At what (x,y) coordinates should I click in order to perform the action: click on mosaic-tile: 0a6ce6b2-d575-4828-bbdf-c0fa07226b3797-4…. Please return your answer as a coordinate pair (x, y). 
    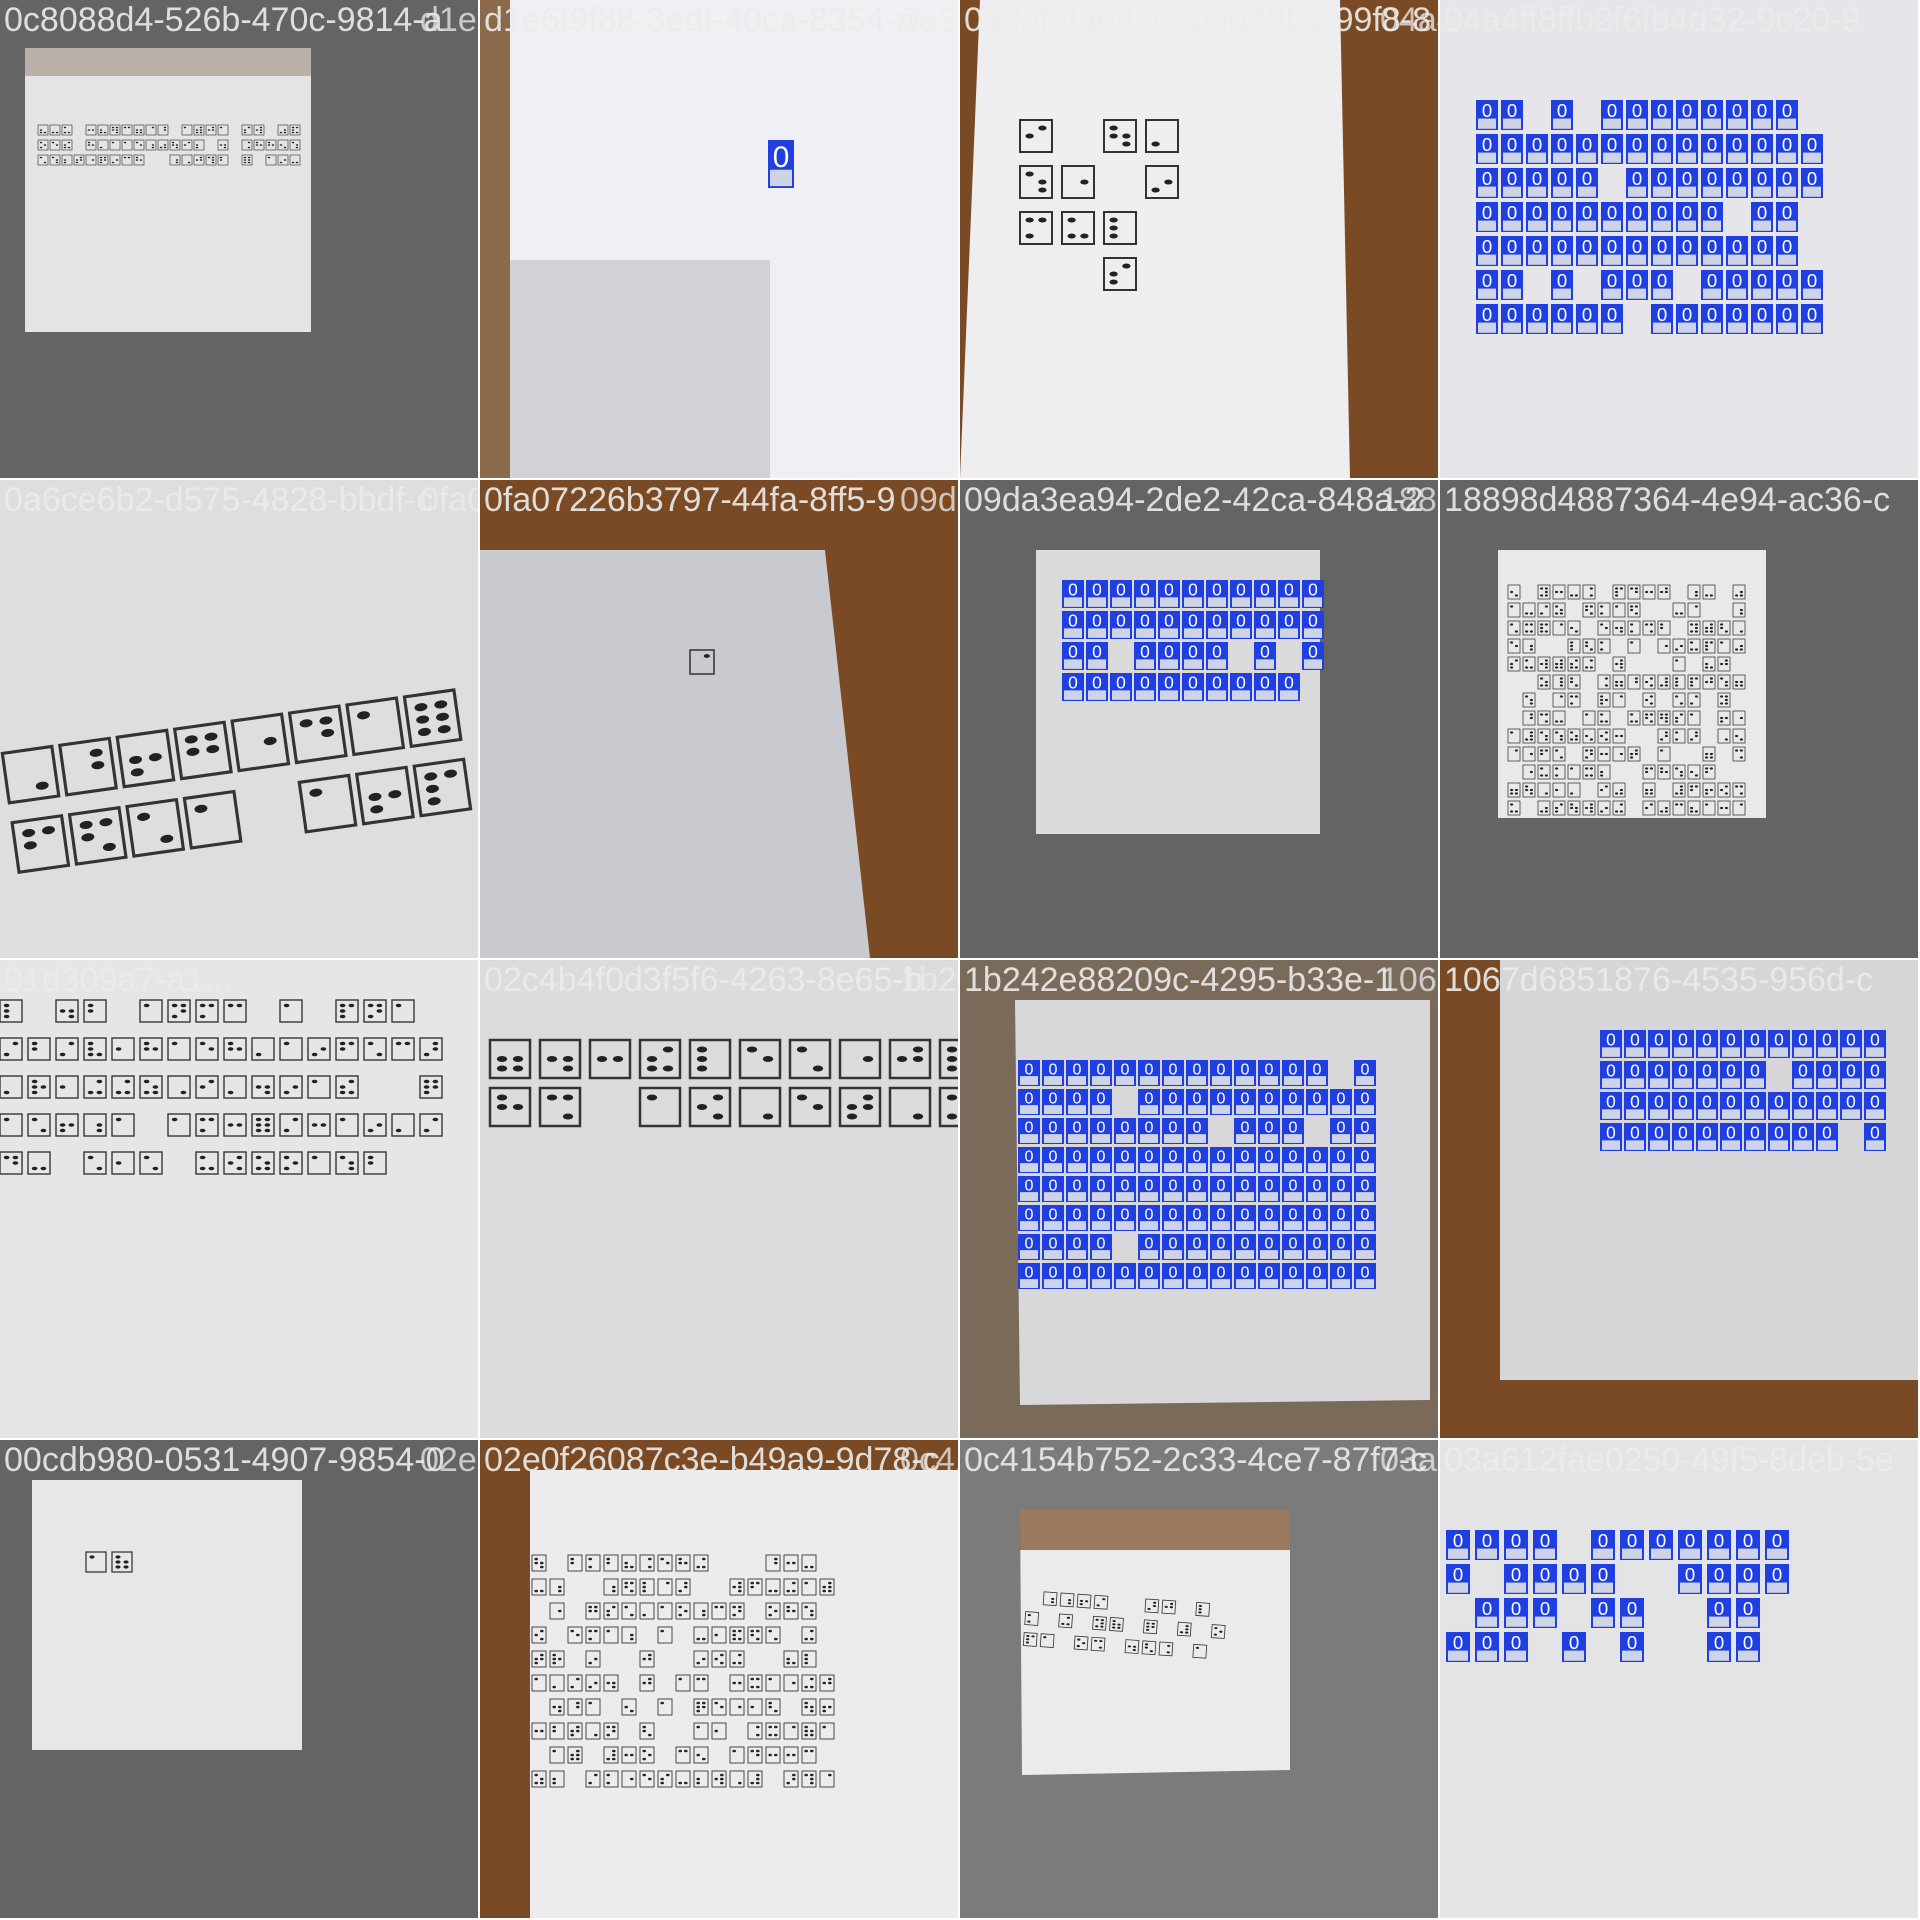
    Looking at the image, I should click on (239, 719).